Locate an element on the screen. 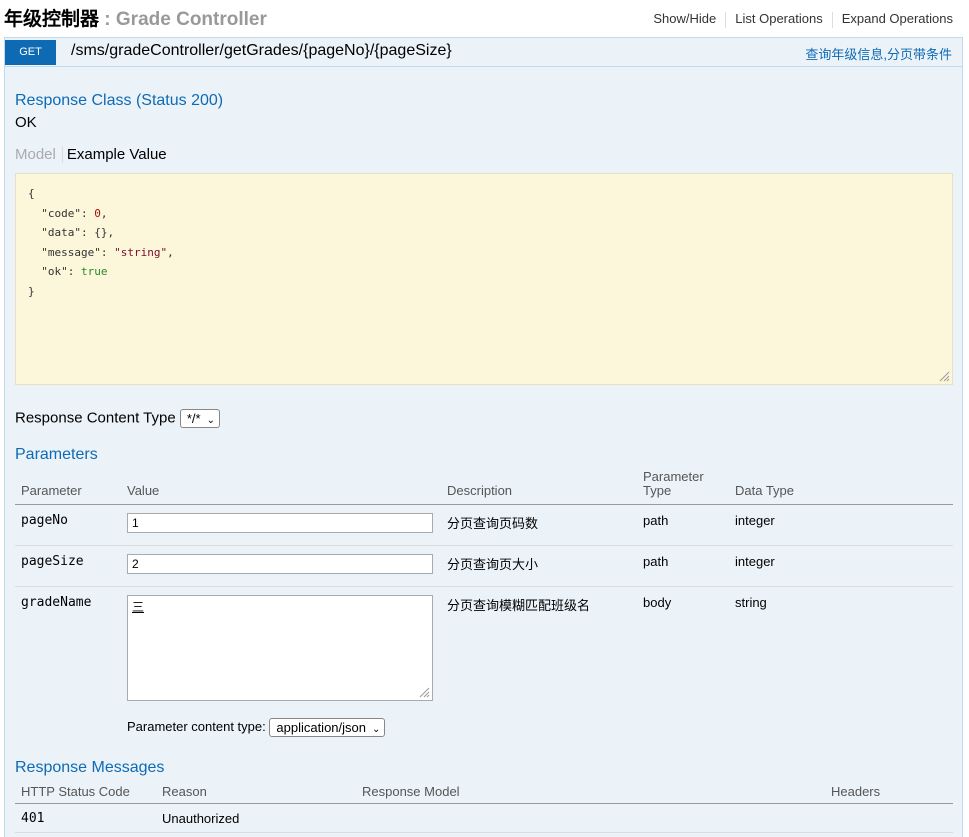 The width and height of the screenshot is (969, 837). table-row: pageNo 1 分页查询页码数 path integer is located at coordinates (484, 525).